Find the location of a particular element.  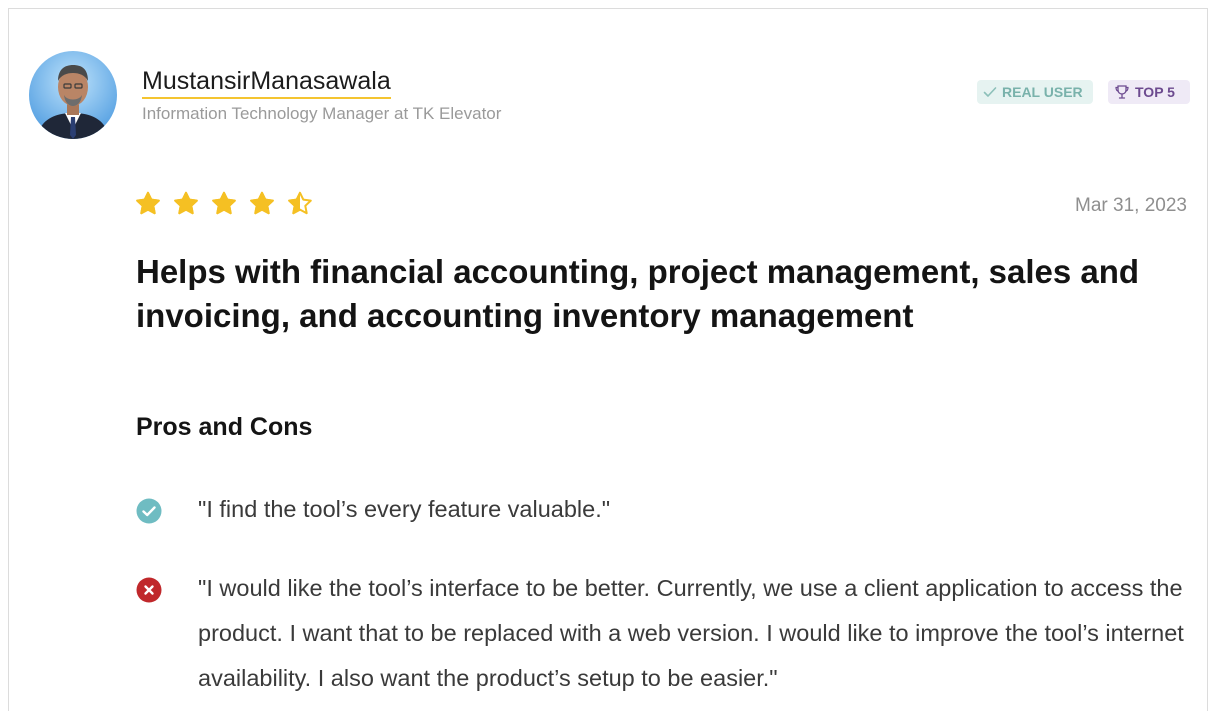

reviewer-name: MustansirManasawala is located at coordinates (266, 82).